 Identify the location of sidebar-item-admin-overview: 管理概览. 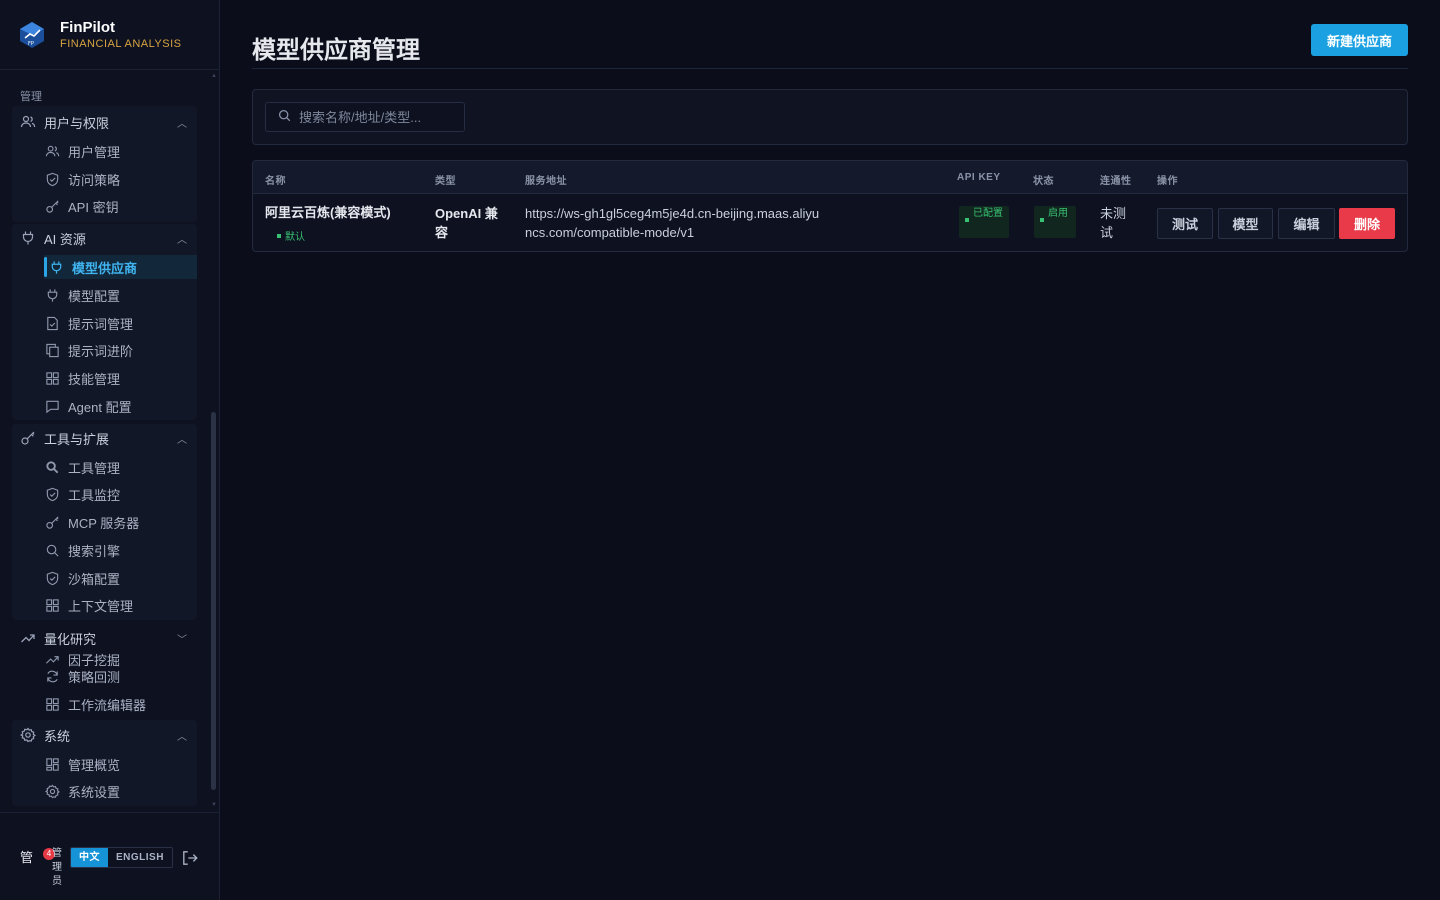
(119, 764).